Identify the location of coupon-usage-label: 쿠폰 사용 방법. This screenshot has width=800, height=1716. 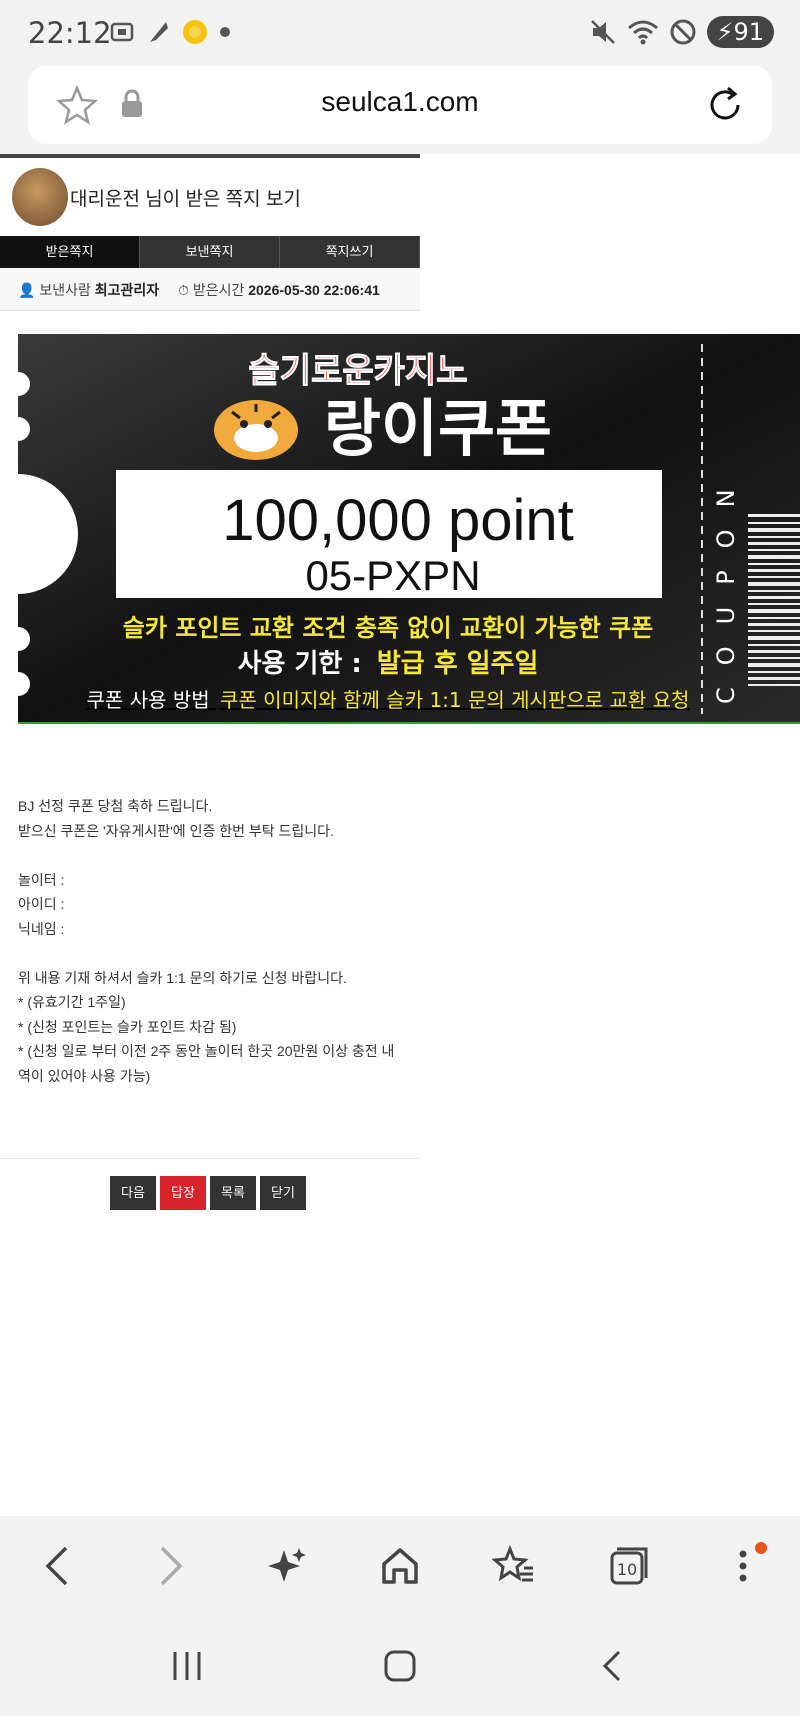
(148, 700).